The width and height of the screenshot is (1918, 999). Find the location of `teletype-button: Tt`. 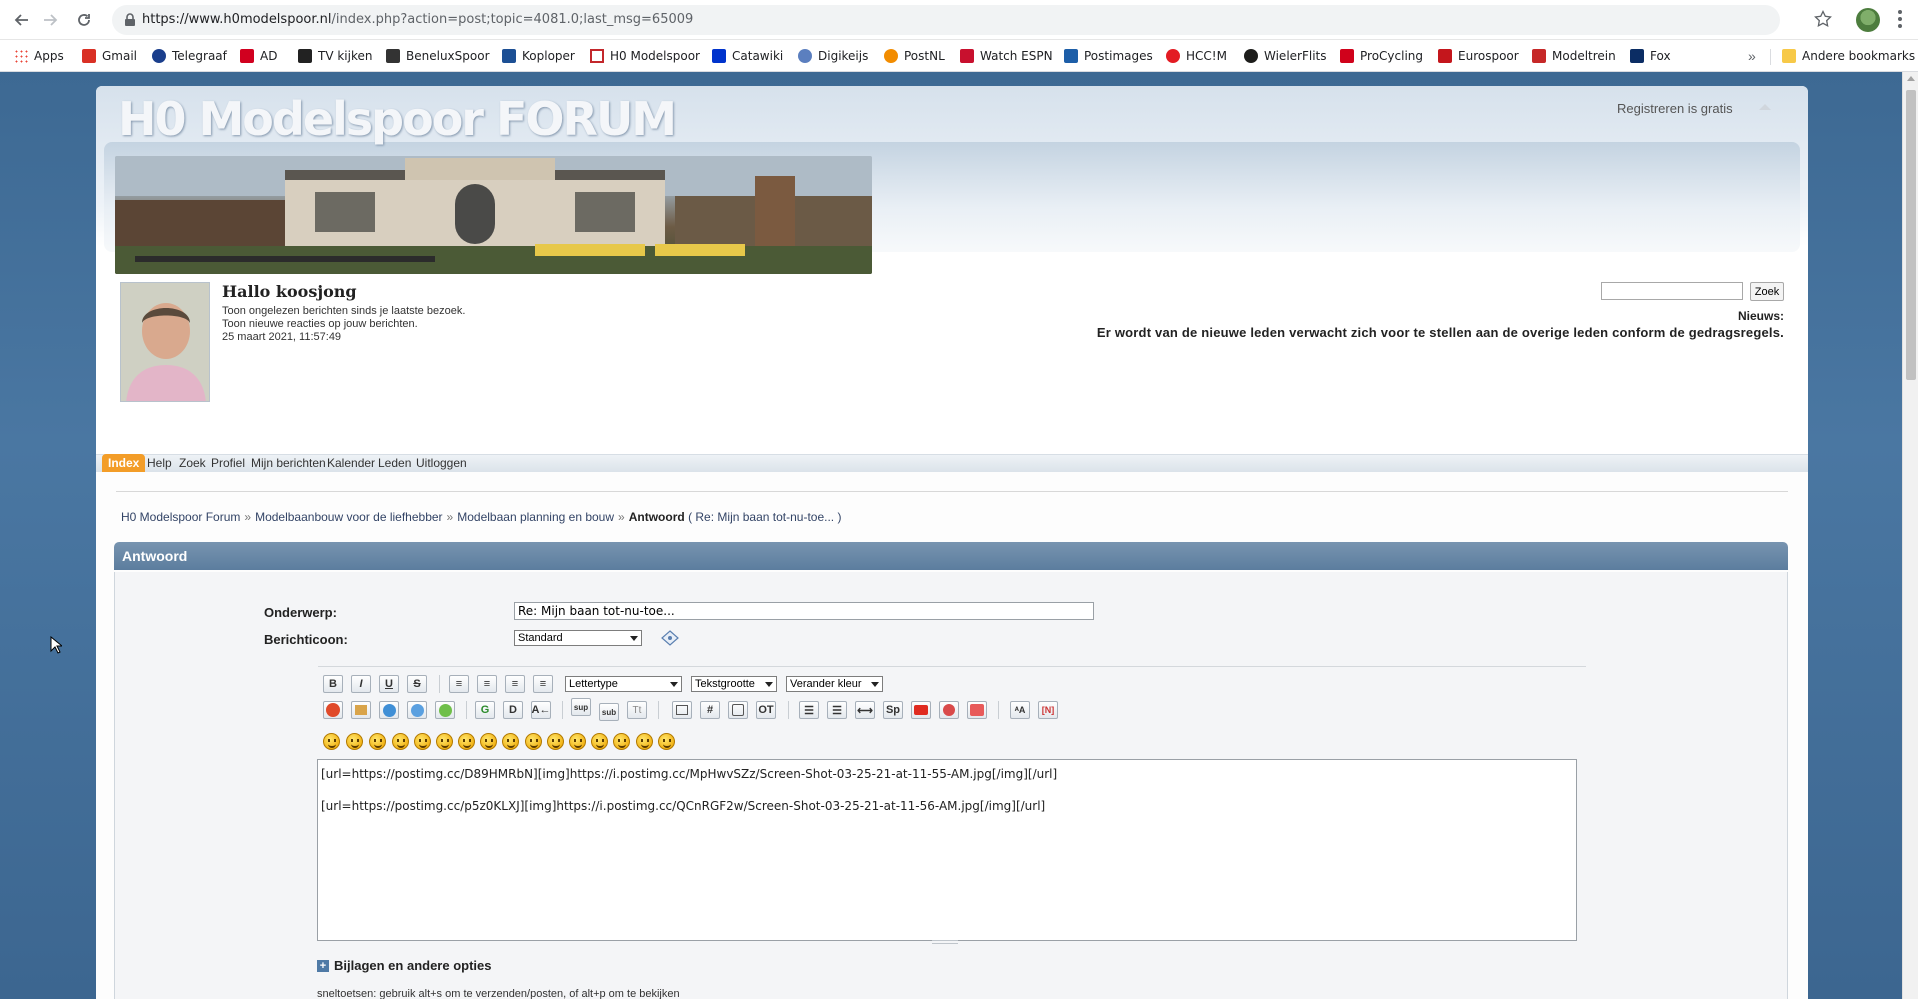

teletype-button: Tt is located at coordinates (637, 710).